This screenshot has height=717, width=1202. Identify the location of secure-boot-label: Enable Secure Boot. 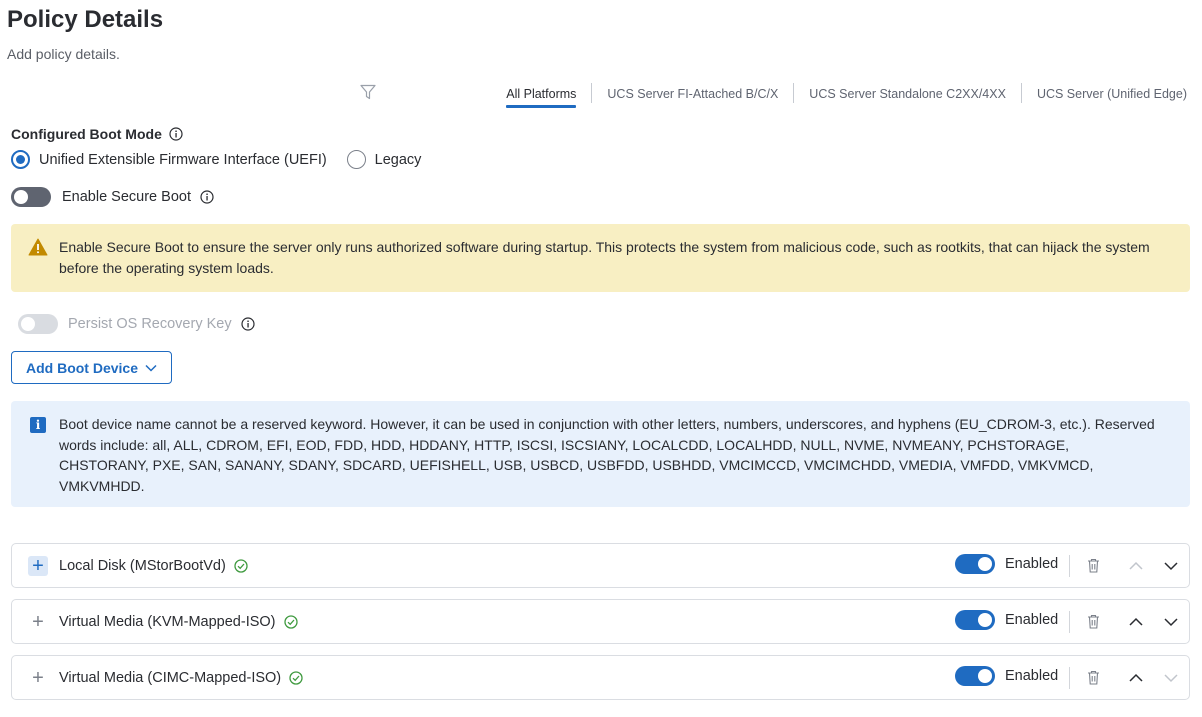
(126, 197).